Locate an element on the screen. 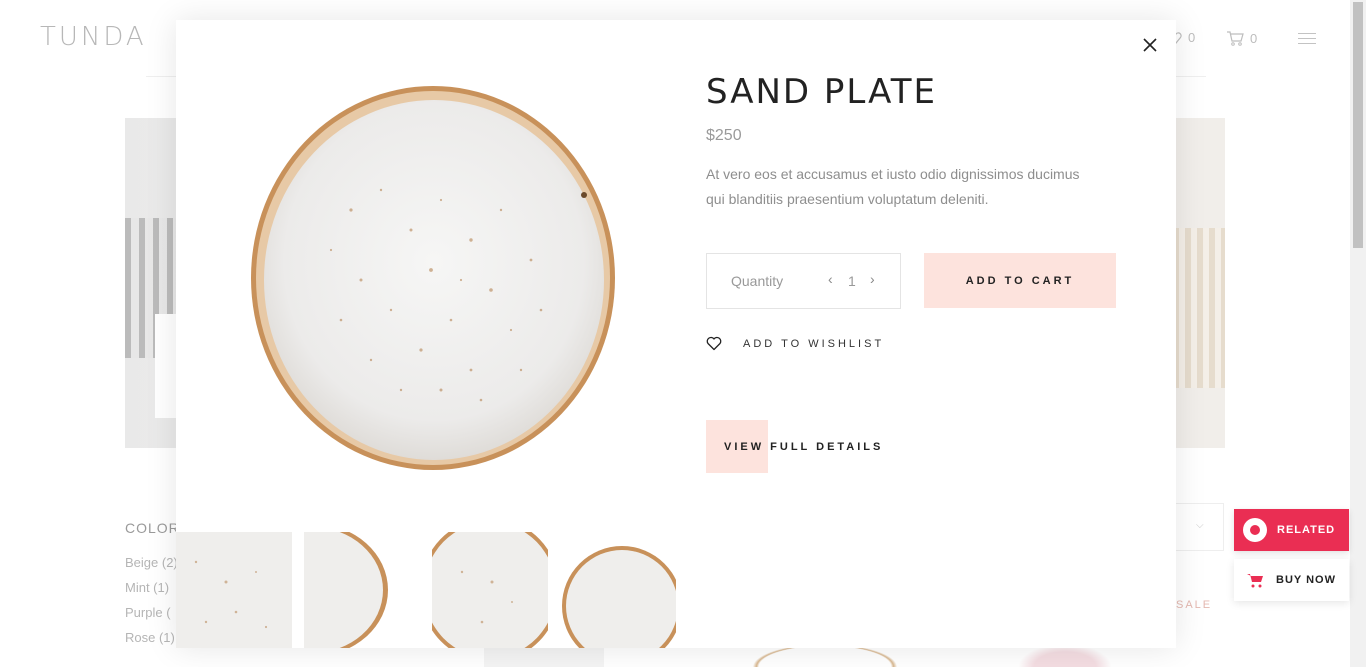  sale-badge: SALE is located at coordinates (1194, 605).